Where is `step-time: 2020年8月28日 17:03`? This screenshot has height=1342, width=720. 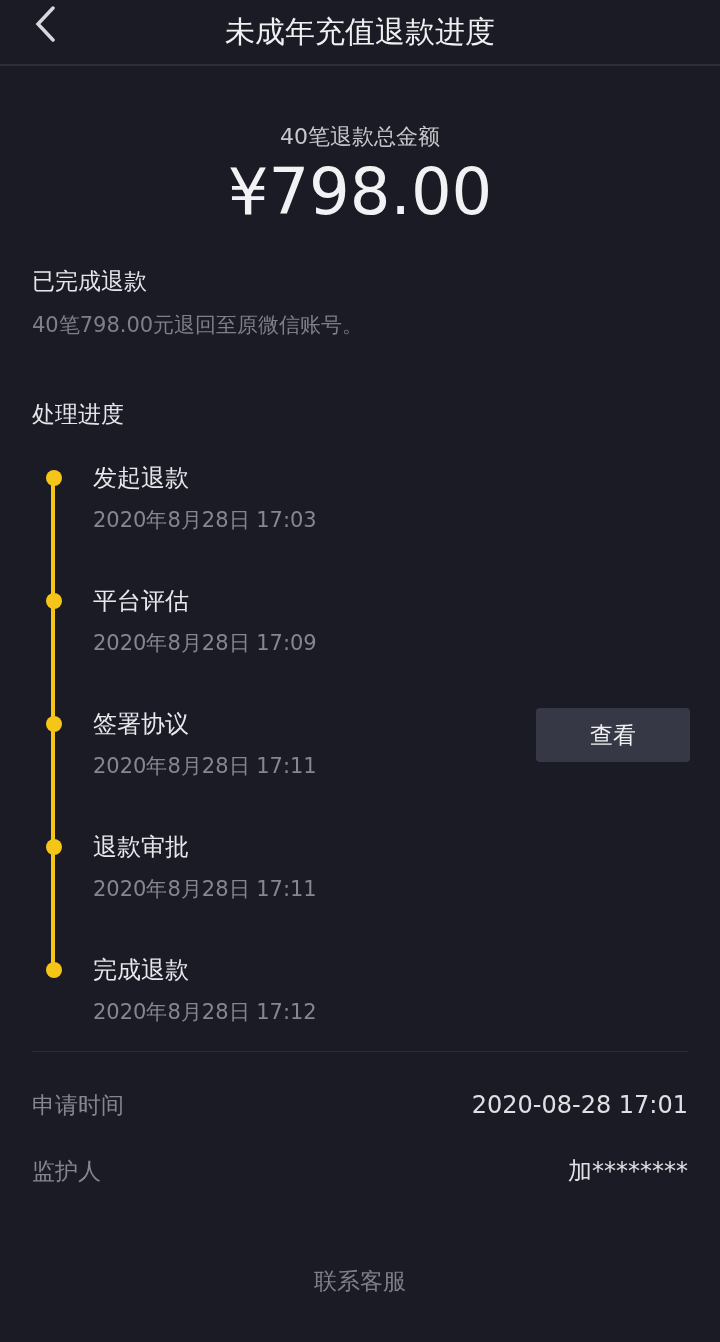 step-time: 2020年8月28日 17:03 is located at coordinates (205, 520).